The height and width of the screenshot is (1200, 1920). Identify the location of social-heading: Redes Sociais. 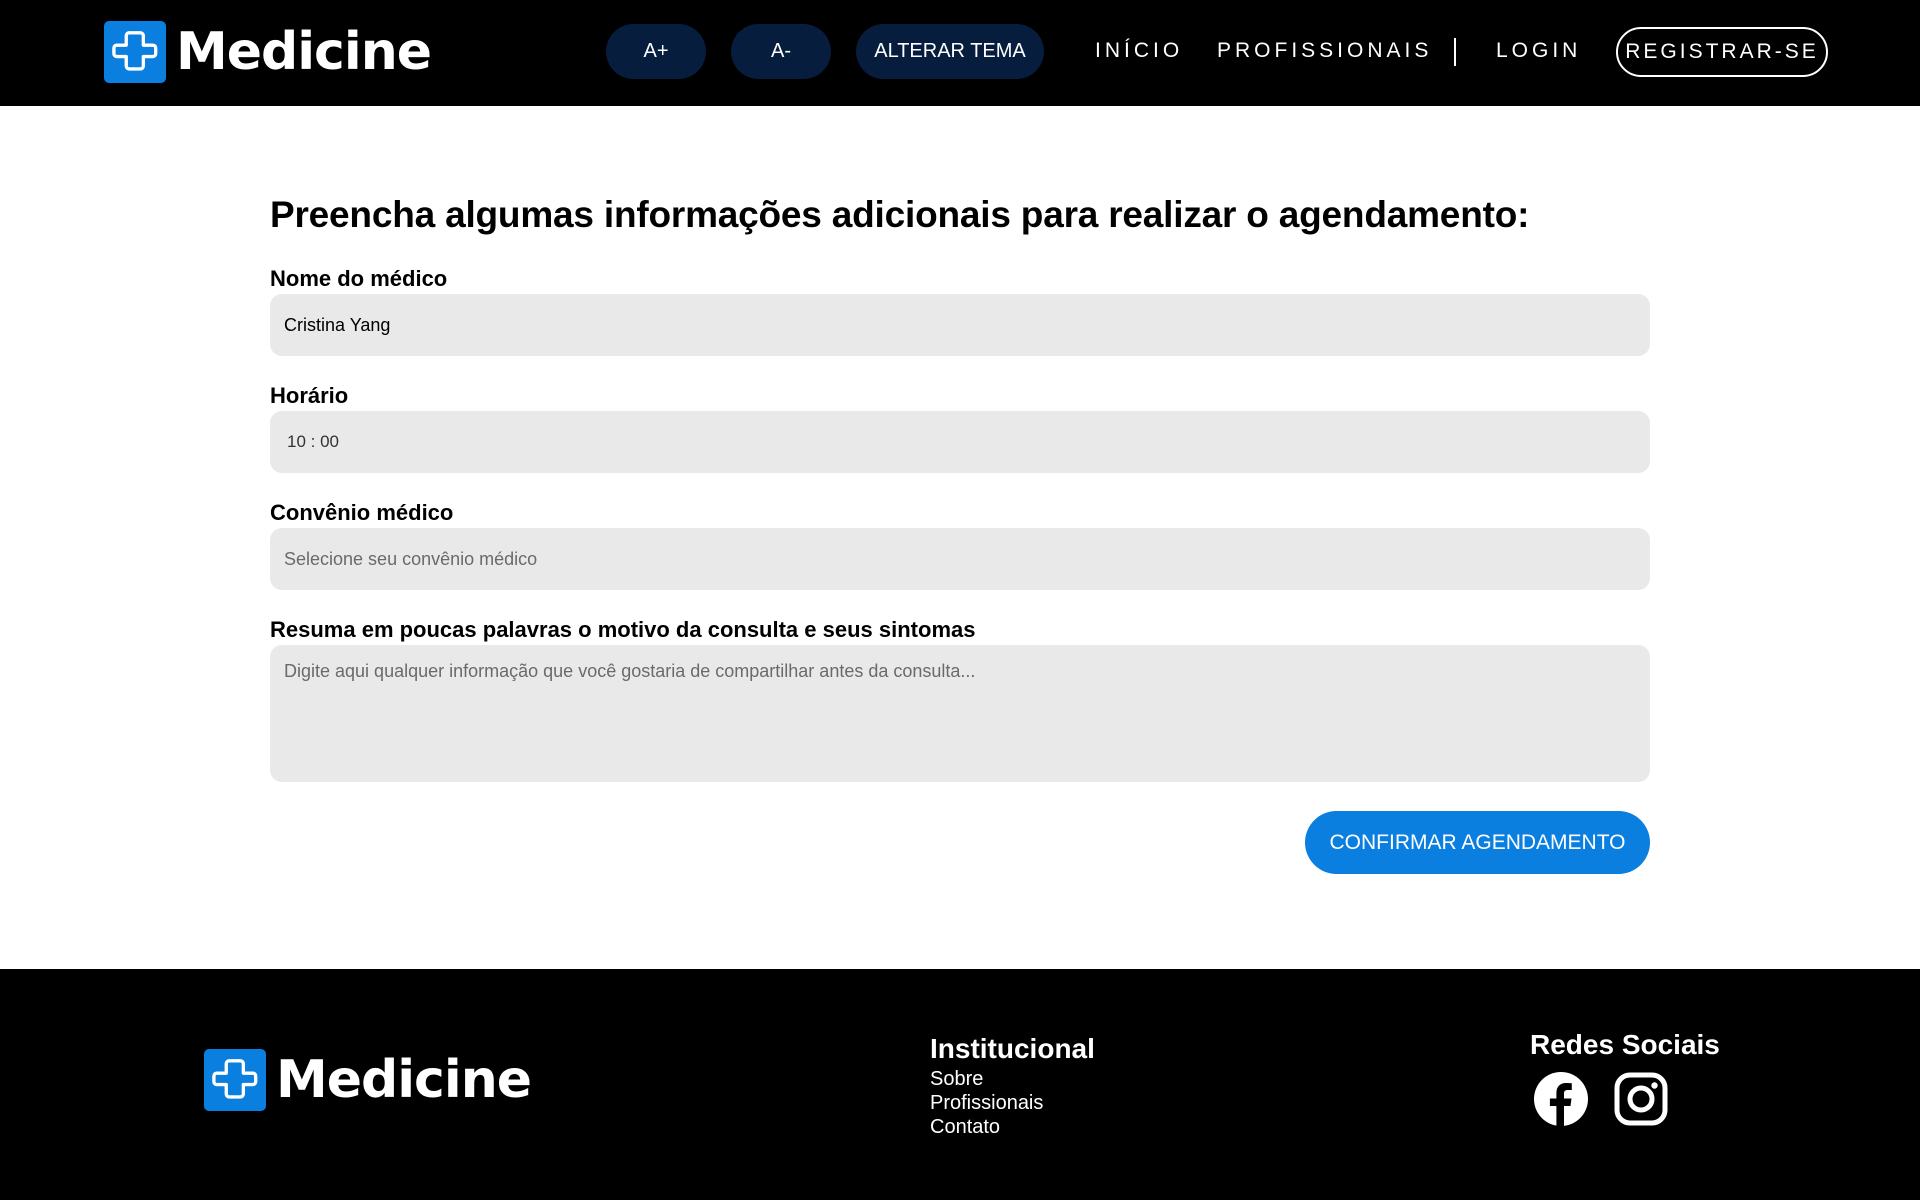
(1625, 1044).